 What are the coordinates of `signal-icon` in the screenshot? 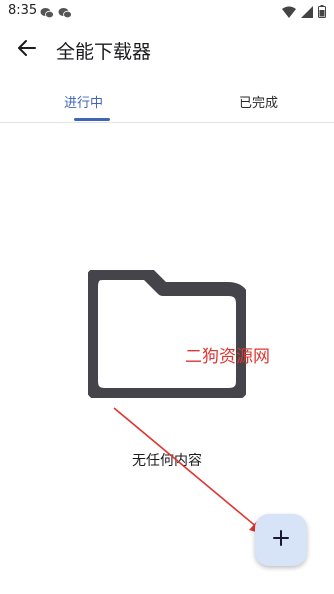 It's located at (307, 12).